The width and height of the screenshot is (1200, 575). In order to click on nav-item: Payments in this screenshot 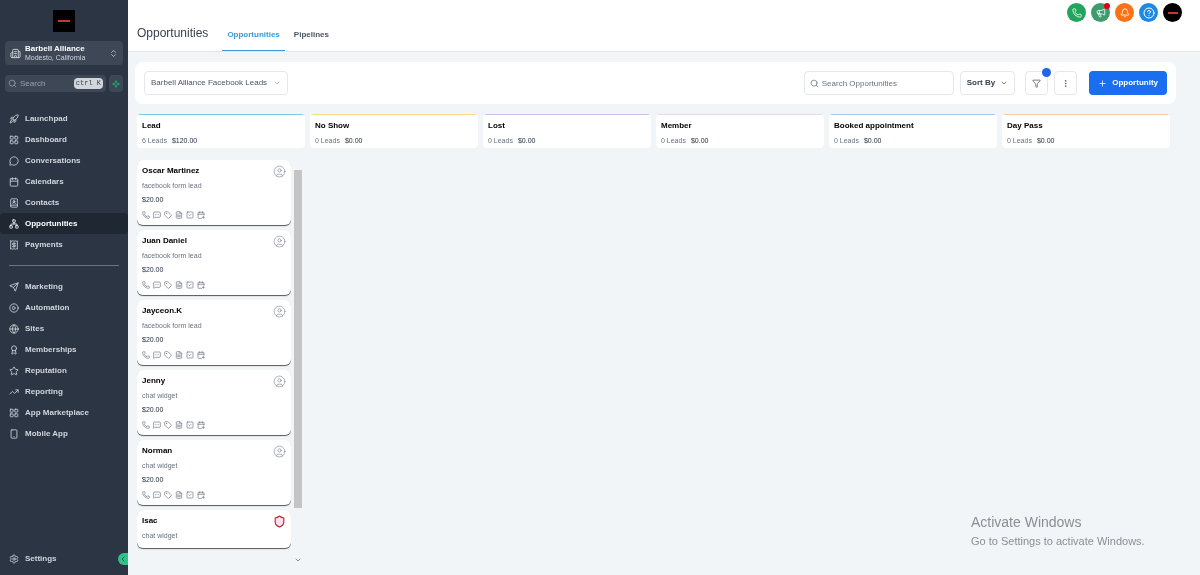, I will do `click(64, 244)`.